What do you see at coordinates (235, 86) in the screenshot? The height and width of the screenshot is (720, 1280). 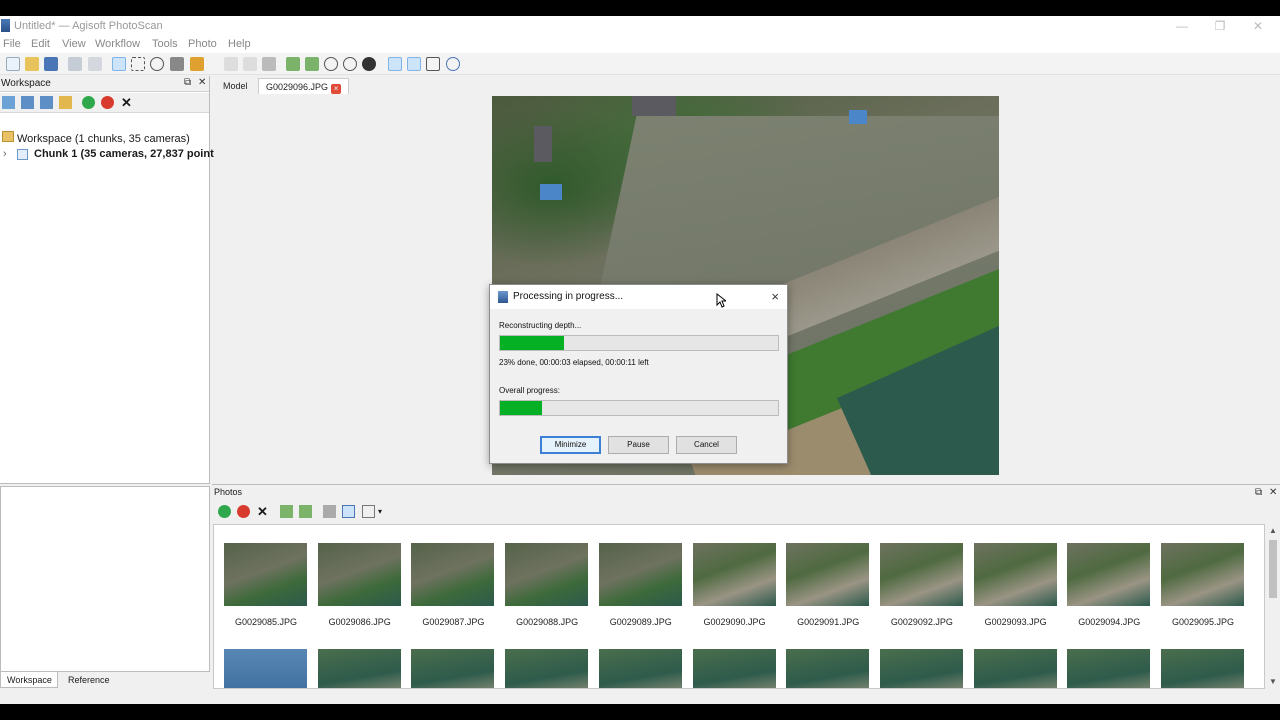 I see `tab-model: Model` at bounding box center [235, 86].